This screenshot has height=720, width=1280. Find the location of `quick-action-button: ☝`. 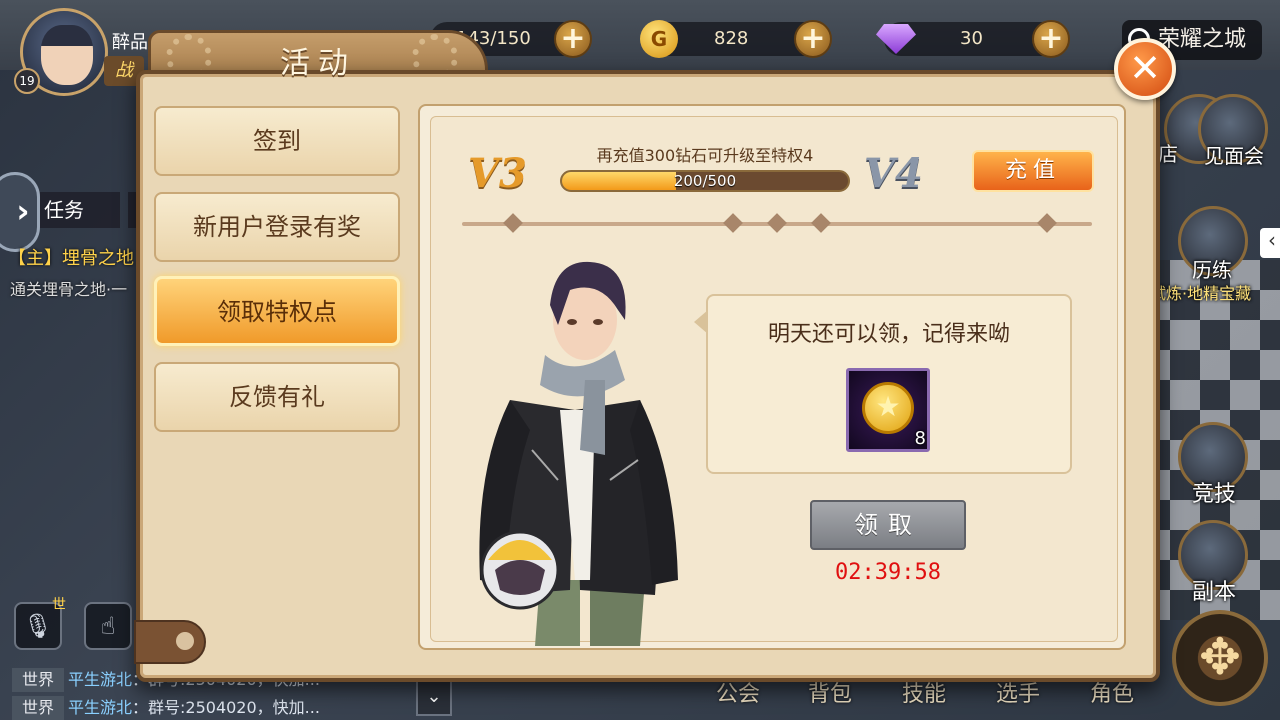

quick-action-button: ☝ is located at coordinates (108, 626).